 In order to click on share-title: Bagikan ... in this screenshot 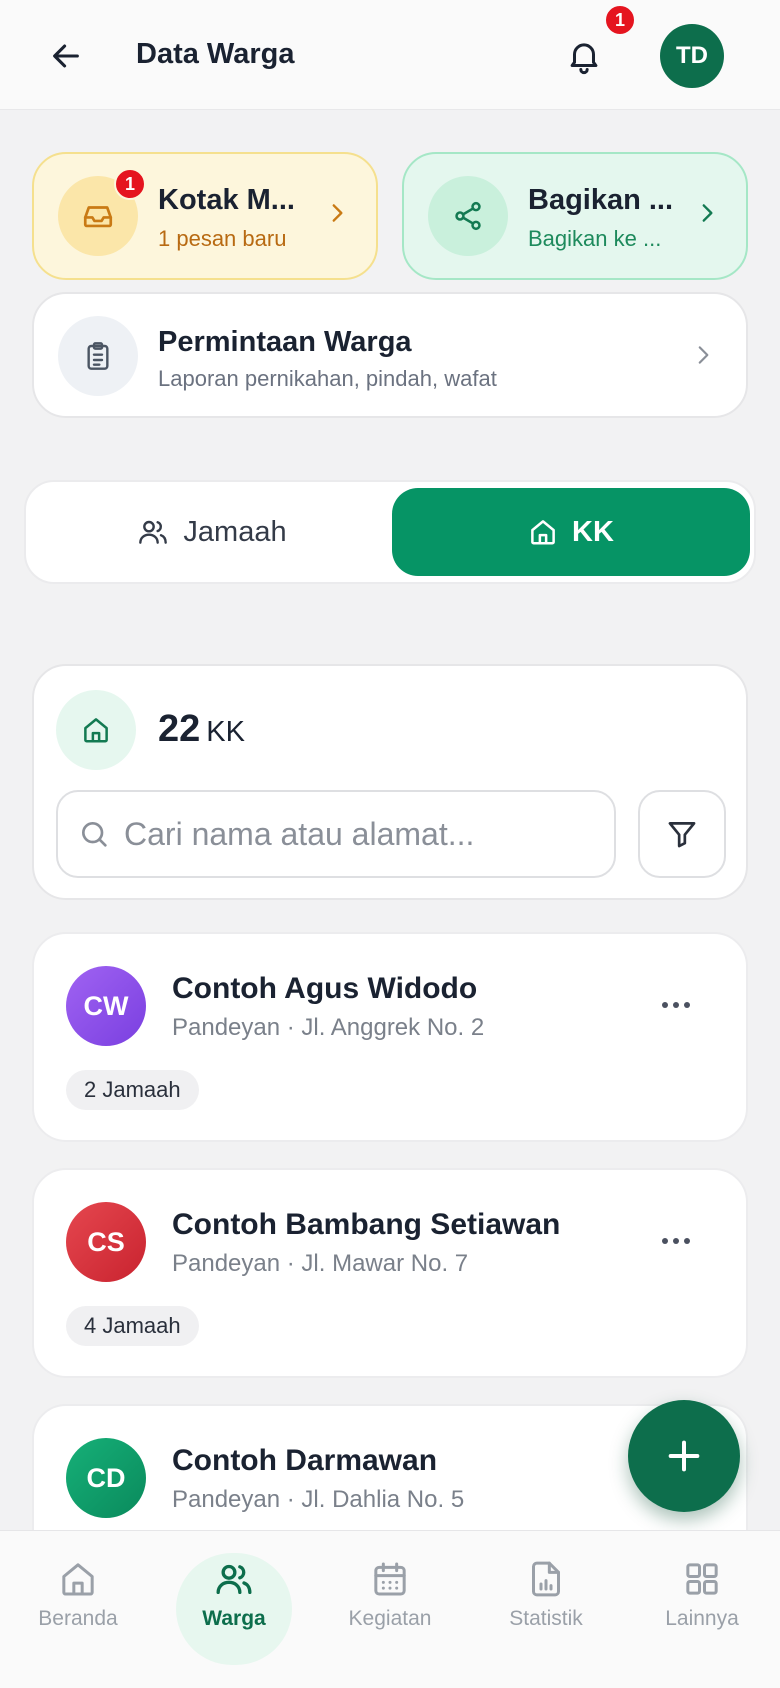, I will do `click(601, 200)`.